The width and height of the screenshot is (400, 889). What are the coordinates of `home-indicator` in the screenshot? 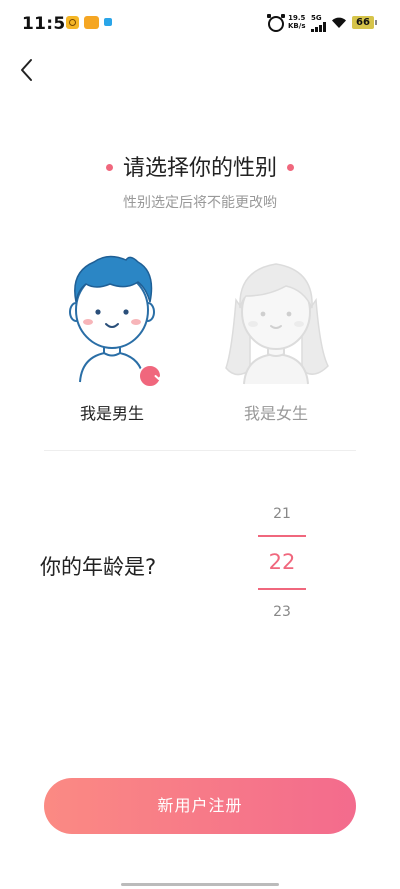 It's located at (200, 884).